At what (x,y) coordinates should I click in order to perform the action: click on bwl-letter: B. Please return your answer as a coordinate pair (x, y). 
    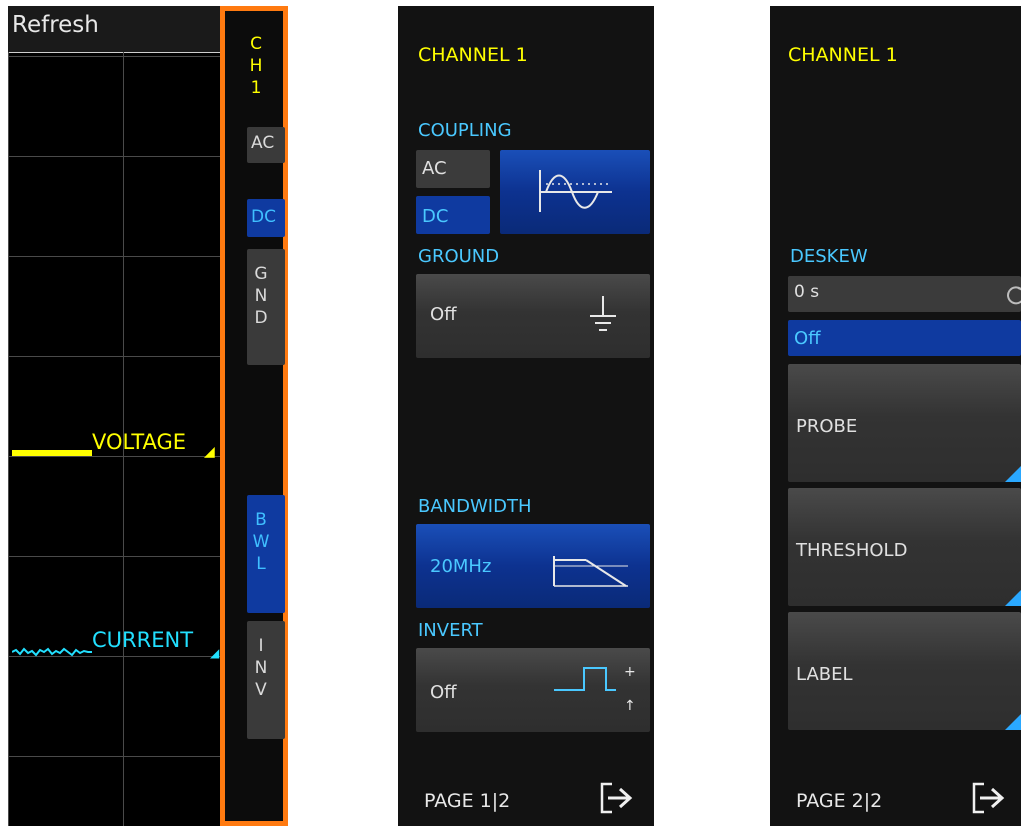
    Looking at the image, I should click on (261, 520).